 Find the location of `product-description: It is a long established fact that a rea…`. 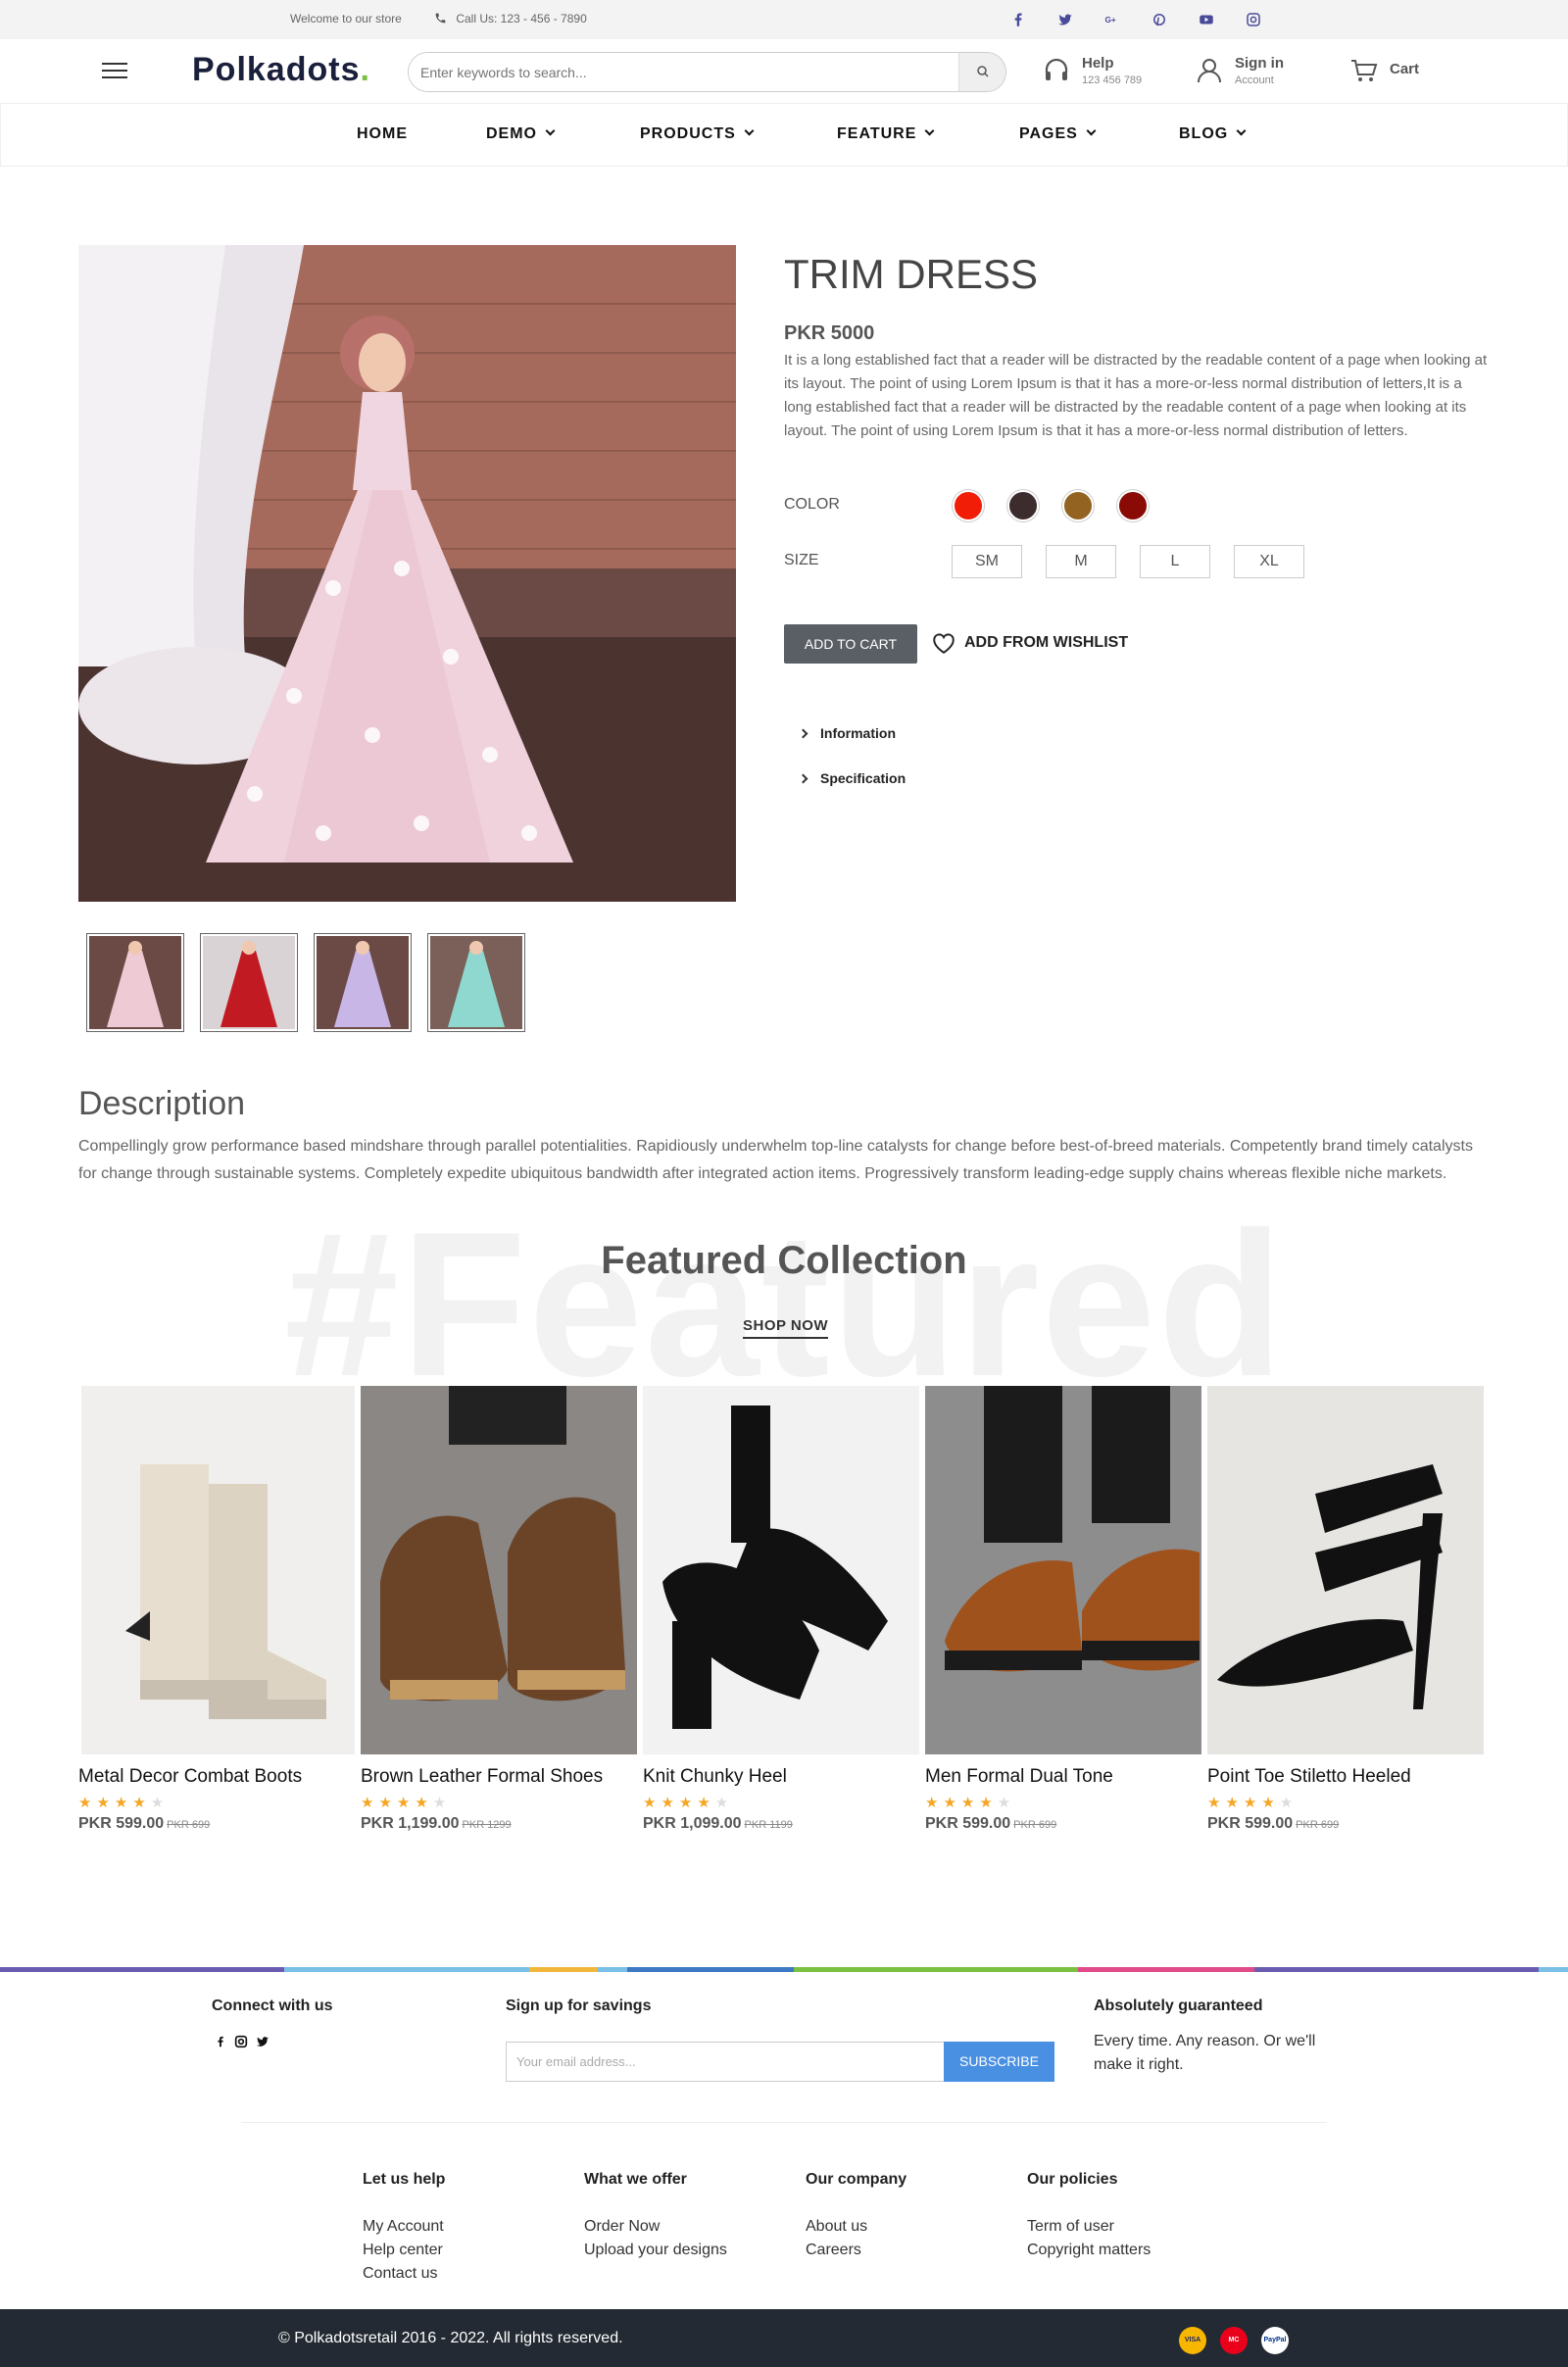

product-description: It is a long established fact that a rea… is located at coordinates (1136, 396).